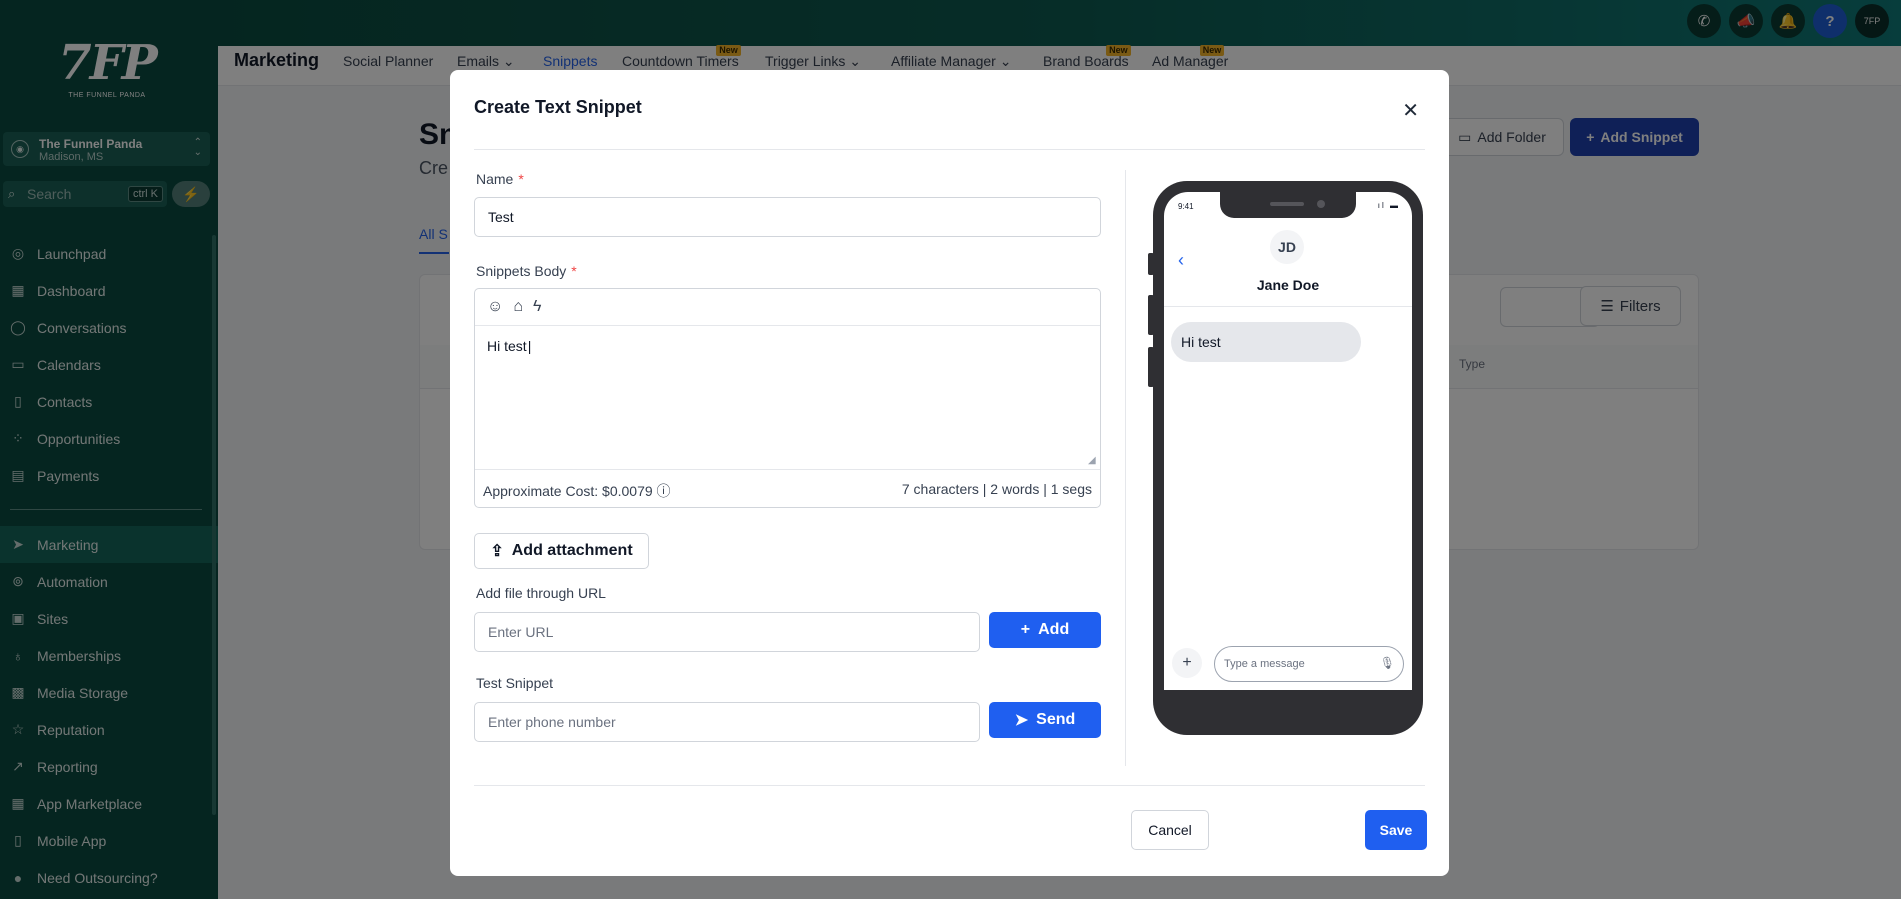 The image size is (1901, 899). I want to click on url-input: Enter URL, so click(727, 632).